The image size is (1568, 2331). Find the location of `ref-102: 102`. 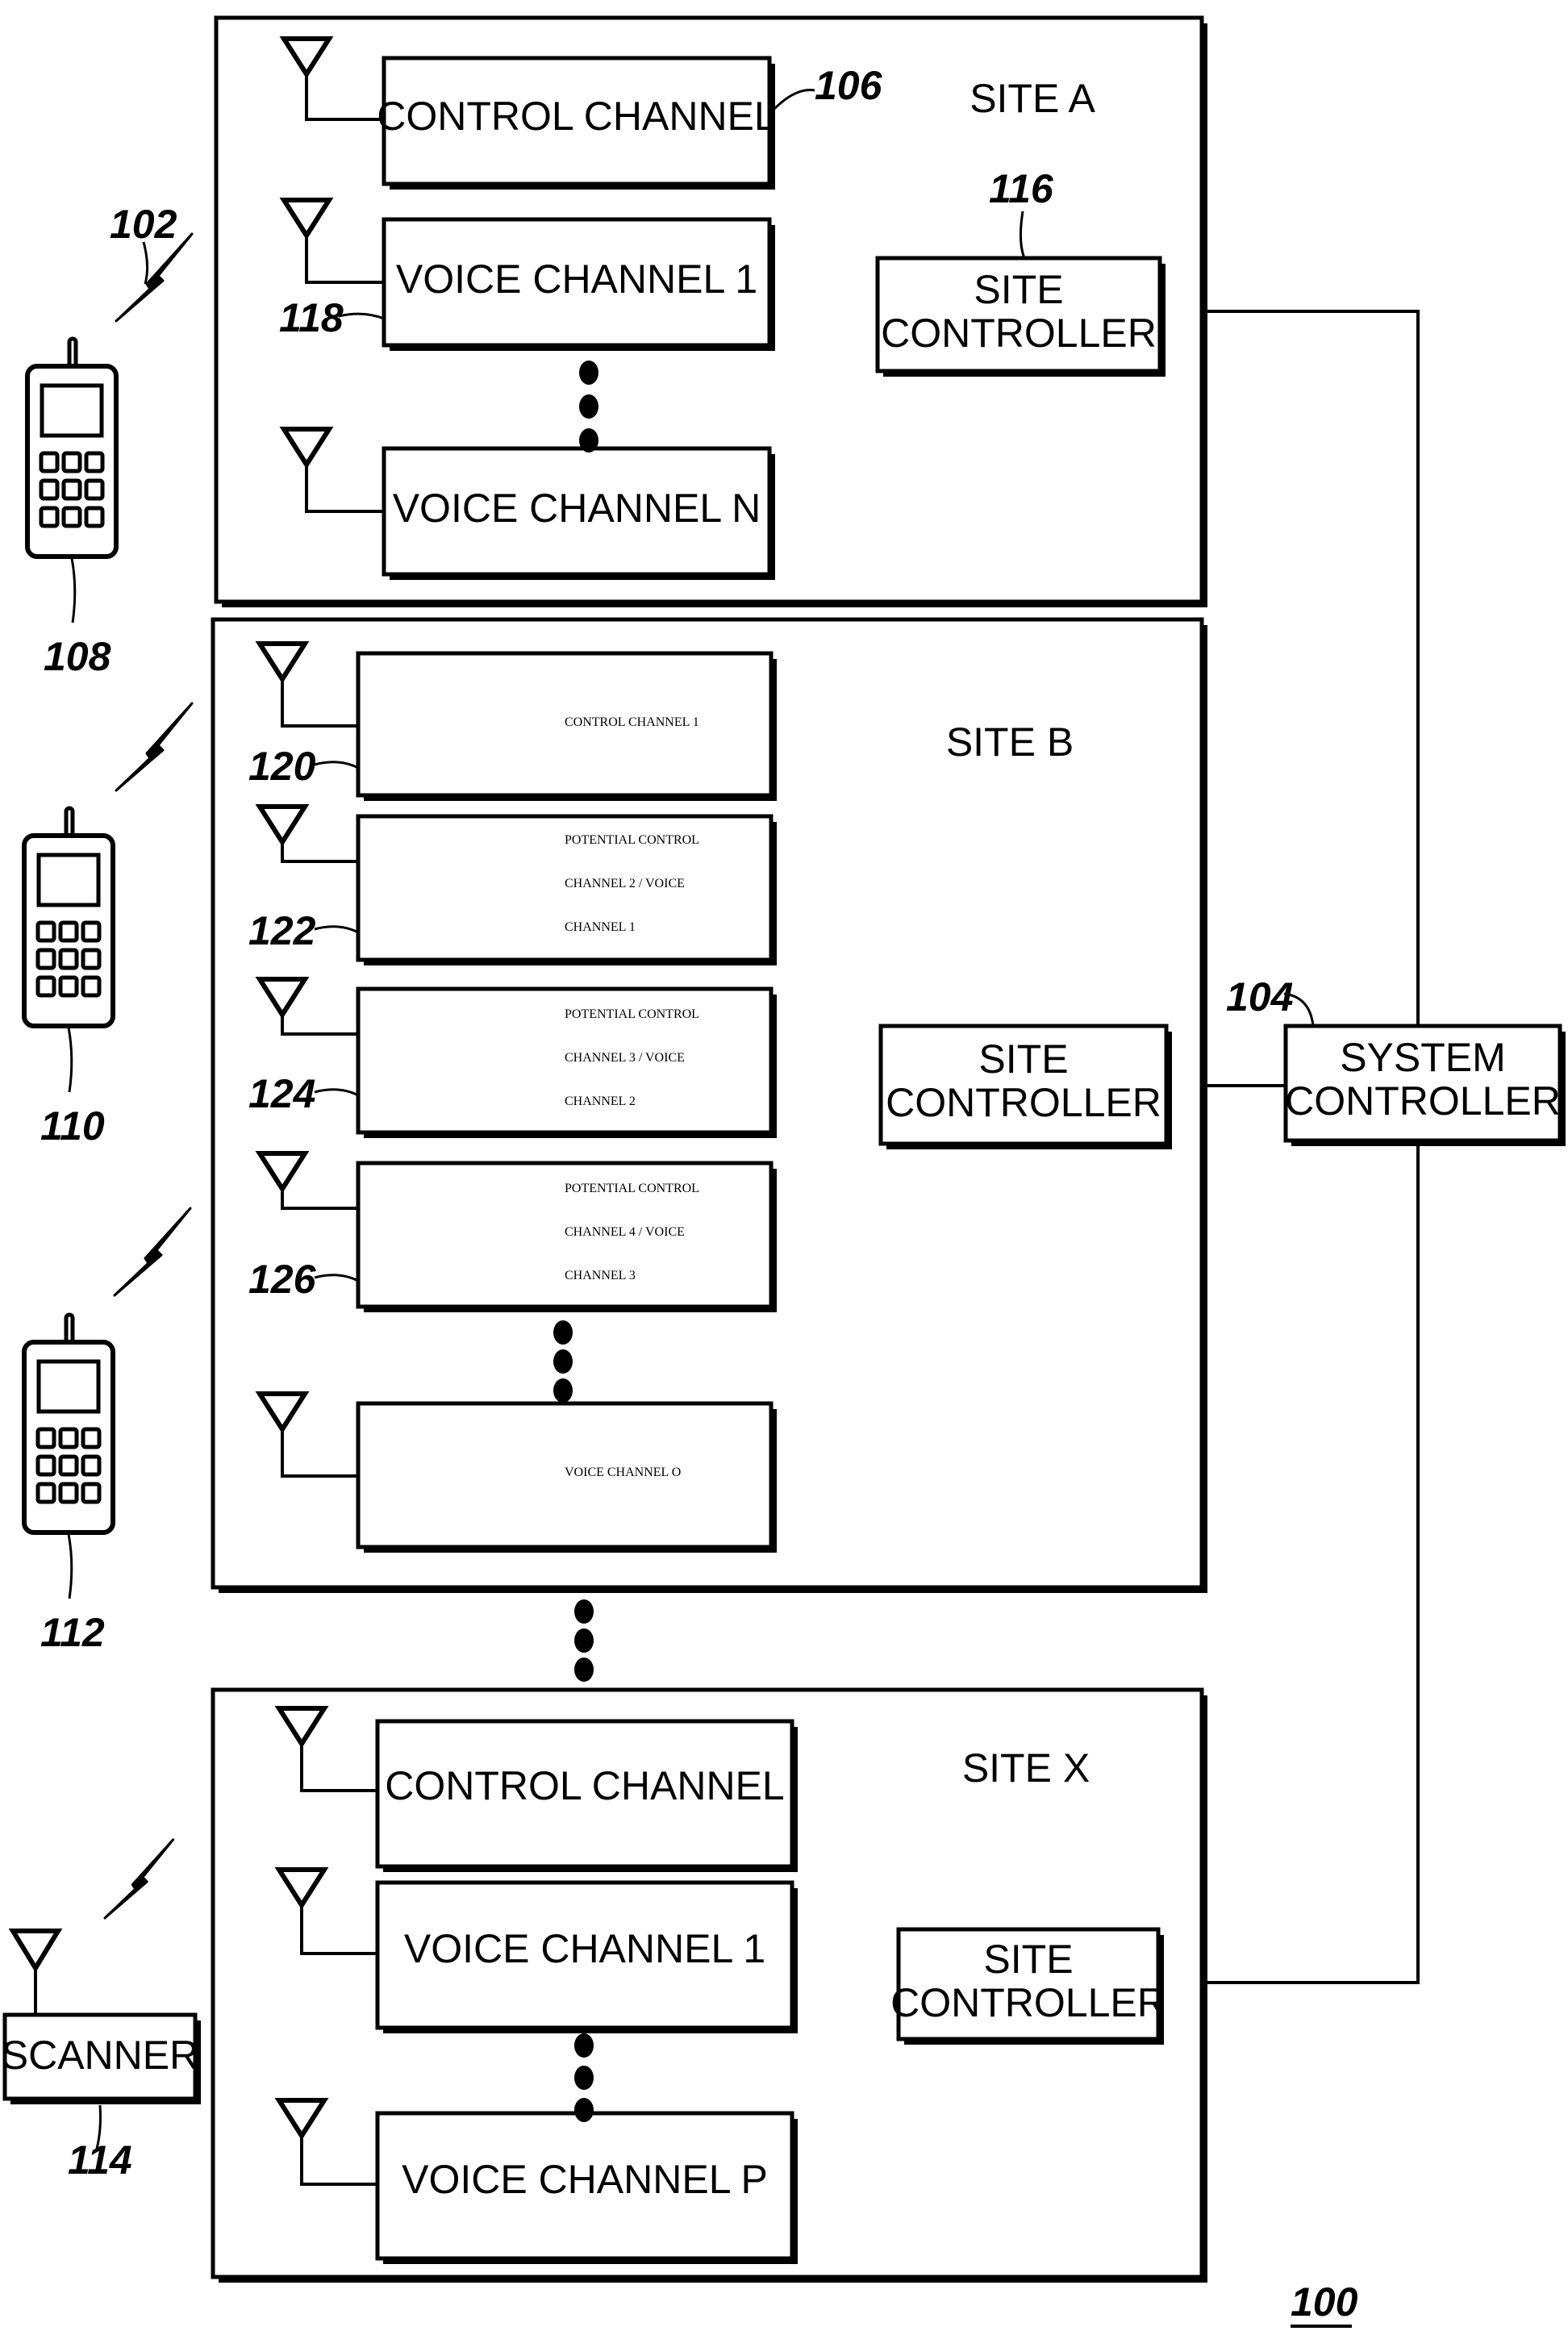

ref-102: 102 is located at coordinates (144, 224).